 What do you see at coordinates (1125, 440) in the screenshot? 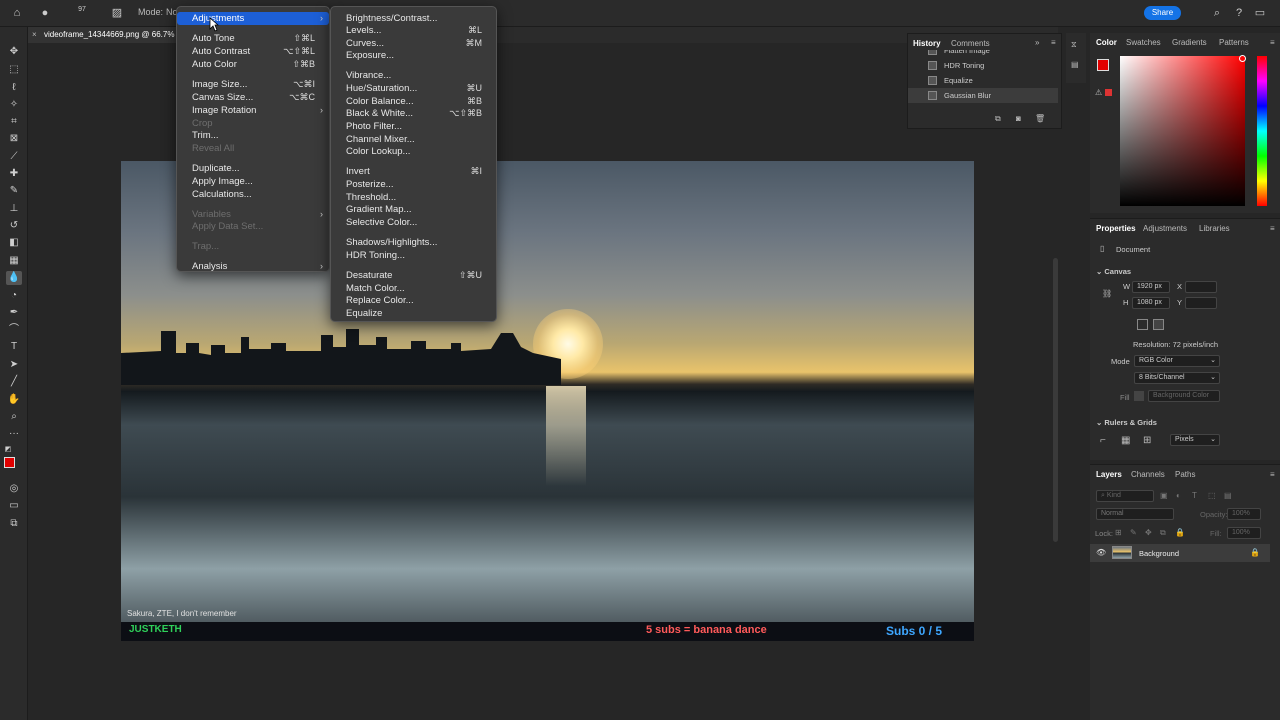
I see `grid-icon: ▦` at bounding box center [1125, 440].